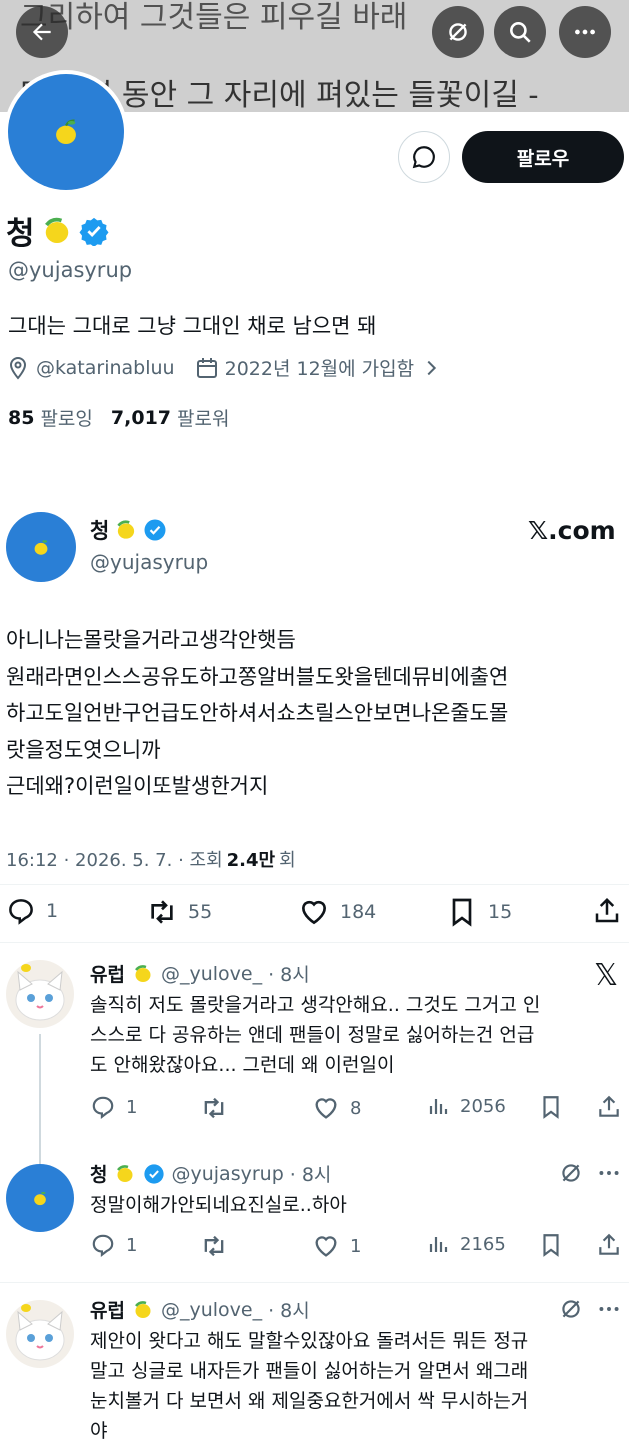  I want to click on bookmark-action: 15, so click(479, 912).